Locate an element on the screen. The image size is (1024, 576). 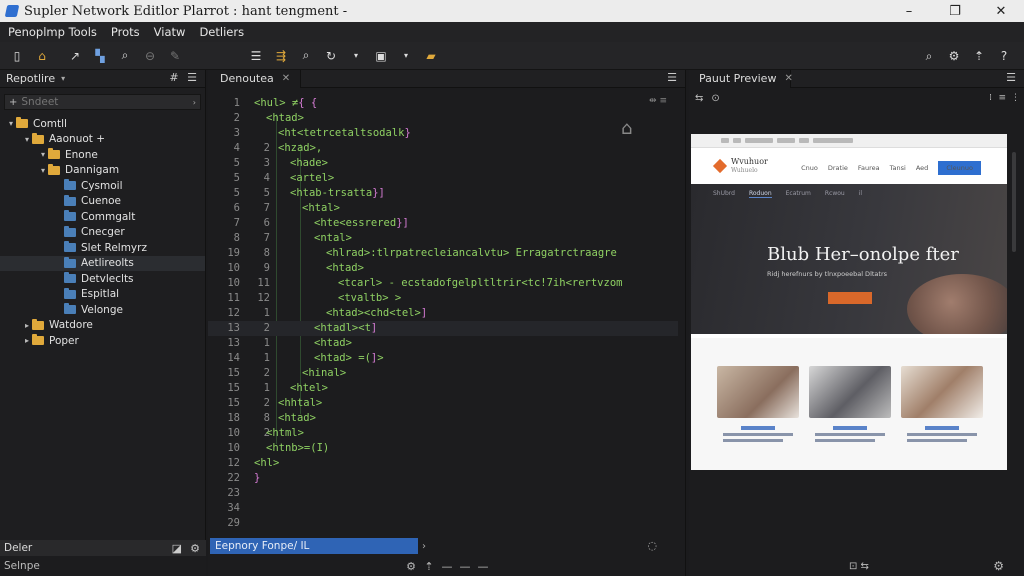
site-nav-link: Tansi is located at coordinates (898, 168).